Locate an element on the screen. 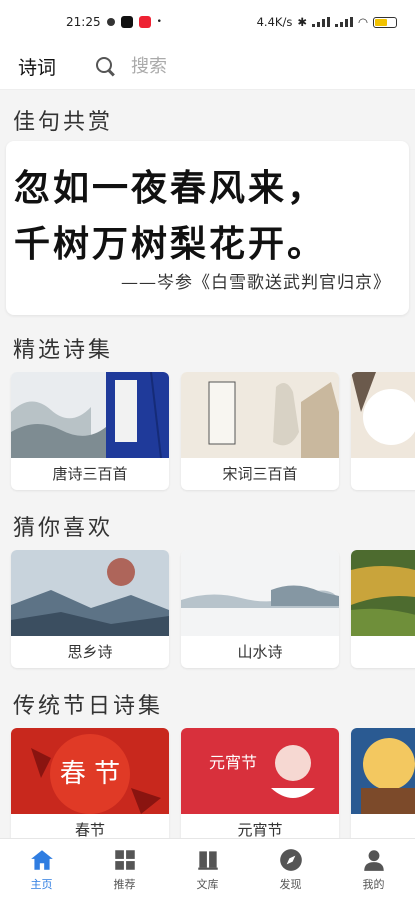 This screenshot has height=900, width=415. nav-label-discover: 发现 is located at coordinates (290, 884).